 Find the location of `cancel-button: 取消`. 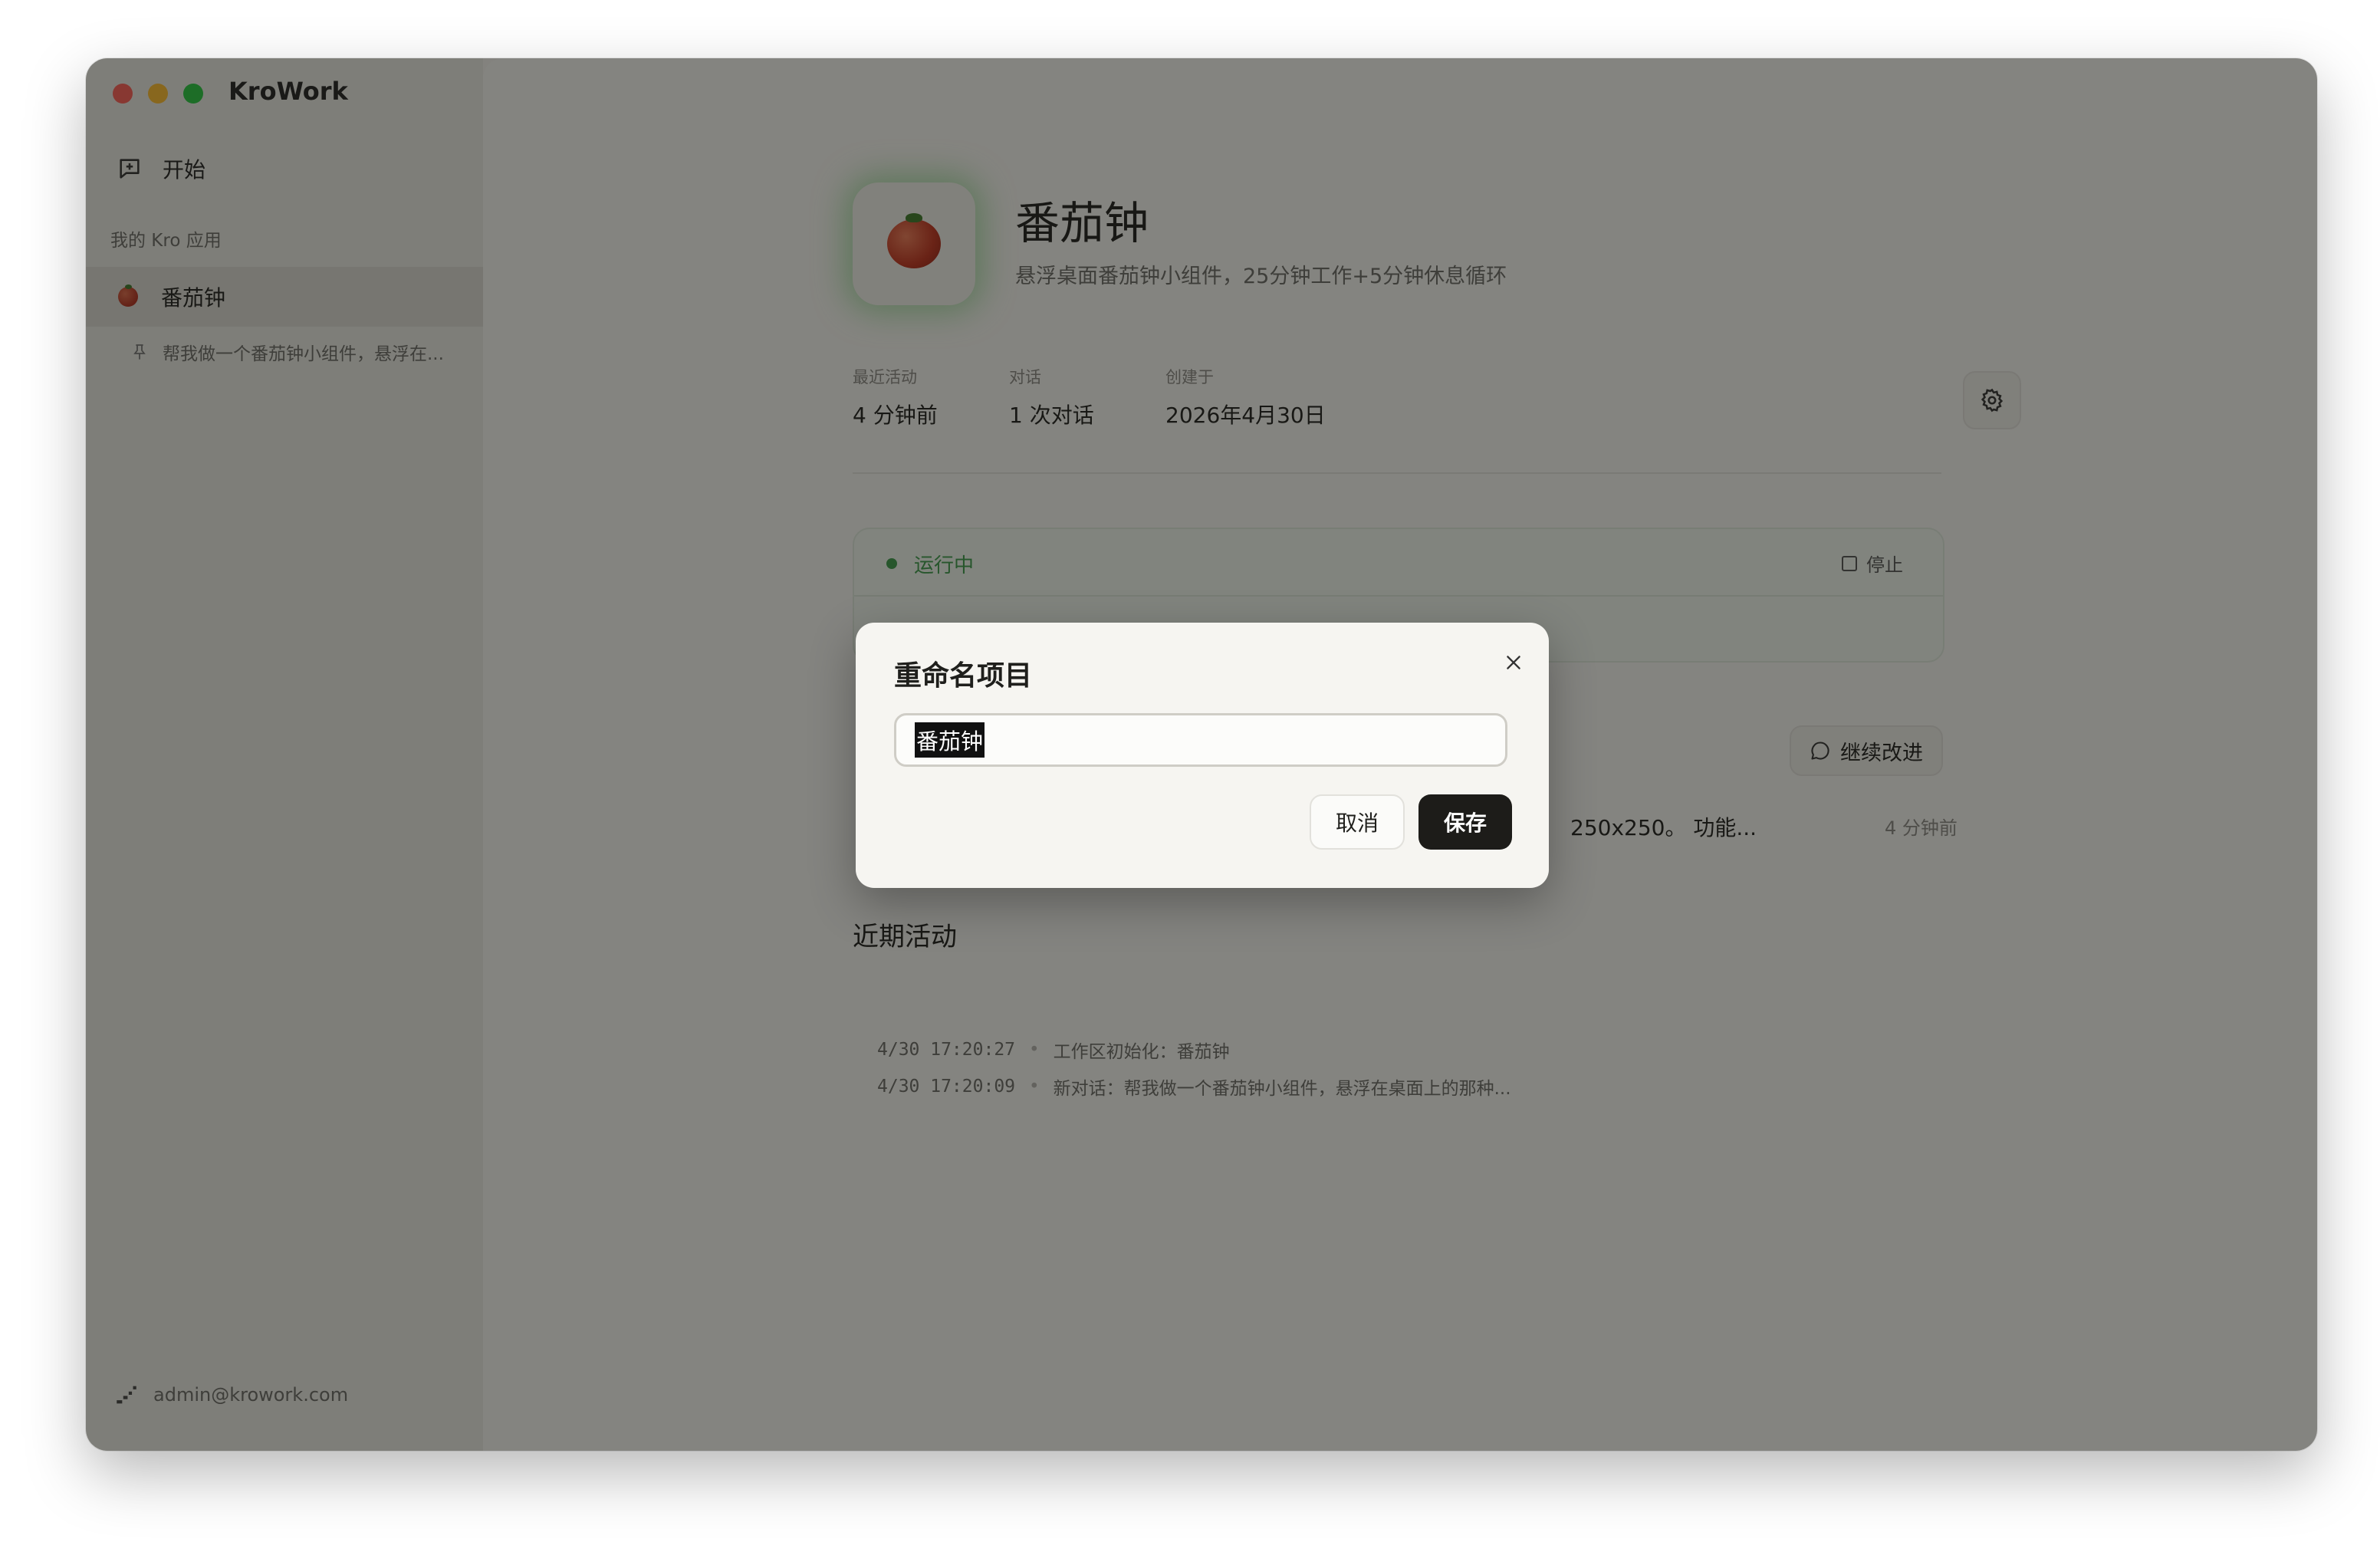

cancel-button: 取消 is located at coordinates (1357, 822).